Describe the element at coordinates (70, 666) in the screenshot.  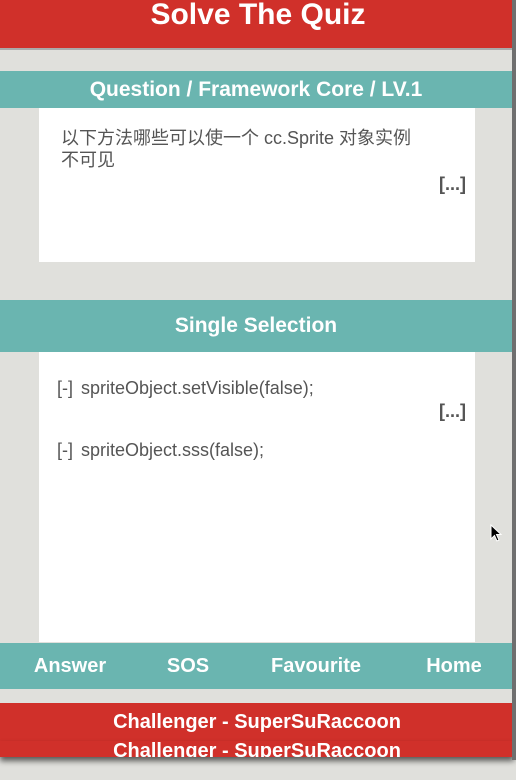
I see `answer-button: Answer` at that location.